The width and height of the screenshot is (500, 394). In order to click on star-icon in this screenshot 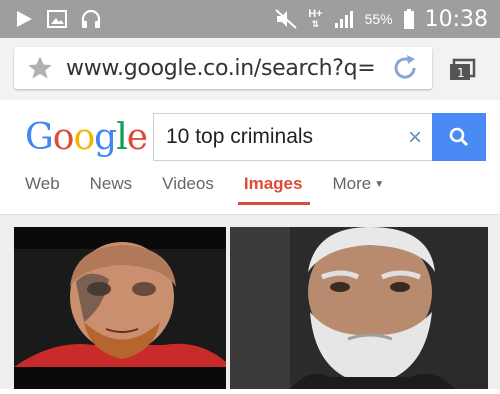, I will do `click(40, 68)`.